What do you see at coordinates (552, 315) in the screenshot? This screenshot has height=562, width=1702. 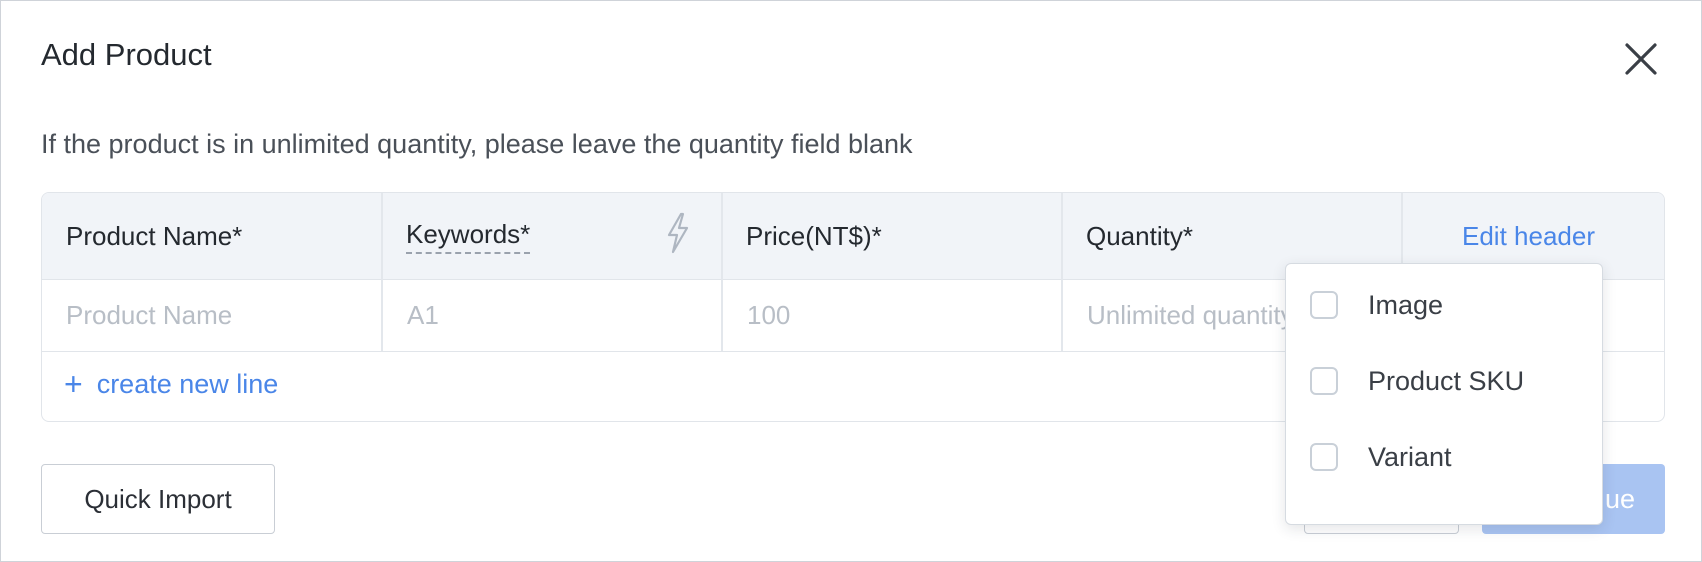 I see `keywords-input` at bounding box center [552, 315].